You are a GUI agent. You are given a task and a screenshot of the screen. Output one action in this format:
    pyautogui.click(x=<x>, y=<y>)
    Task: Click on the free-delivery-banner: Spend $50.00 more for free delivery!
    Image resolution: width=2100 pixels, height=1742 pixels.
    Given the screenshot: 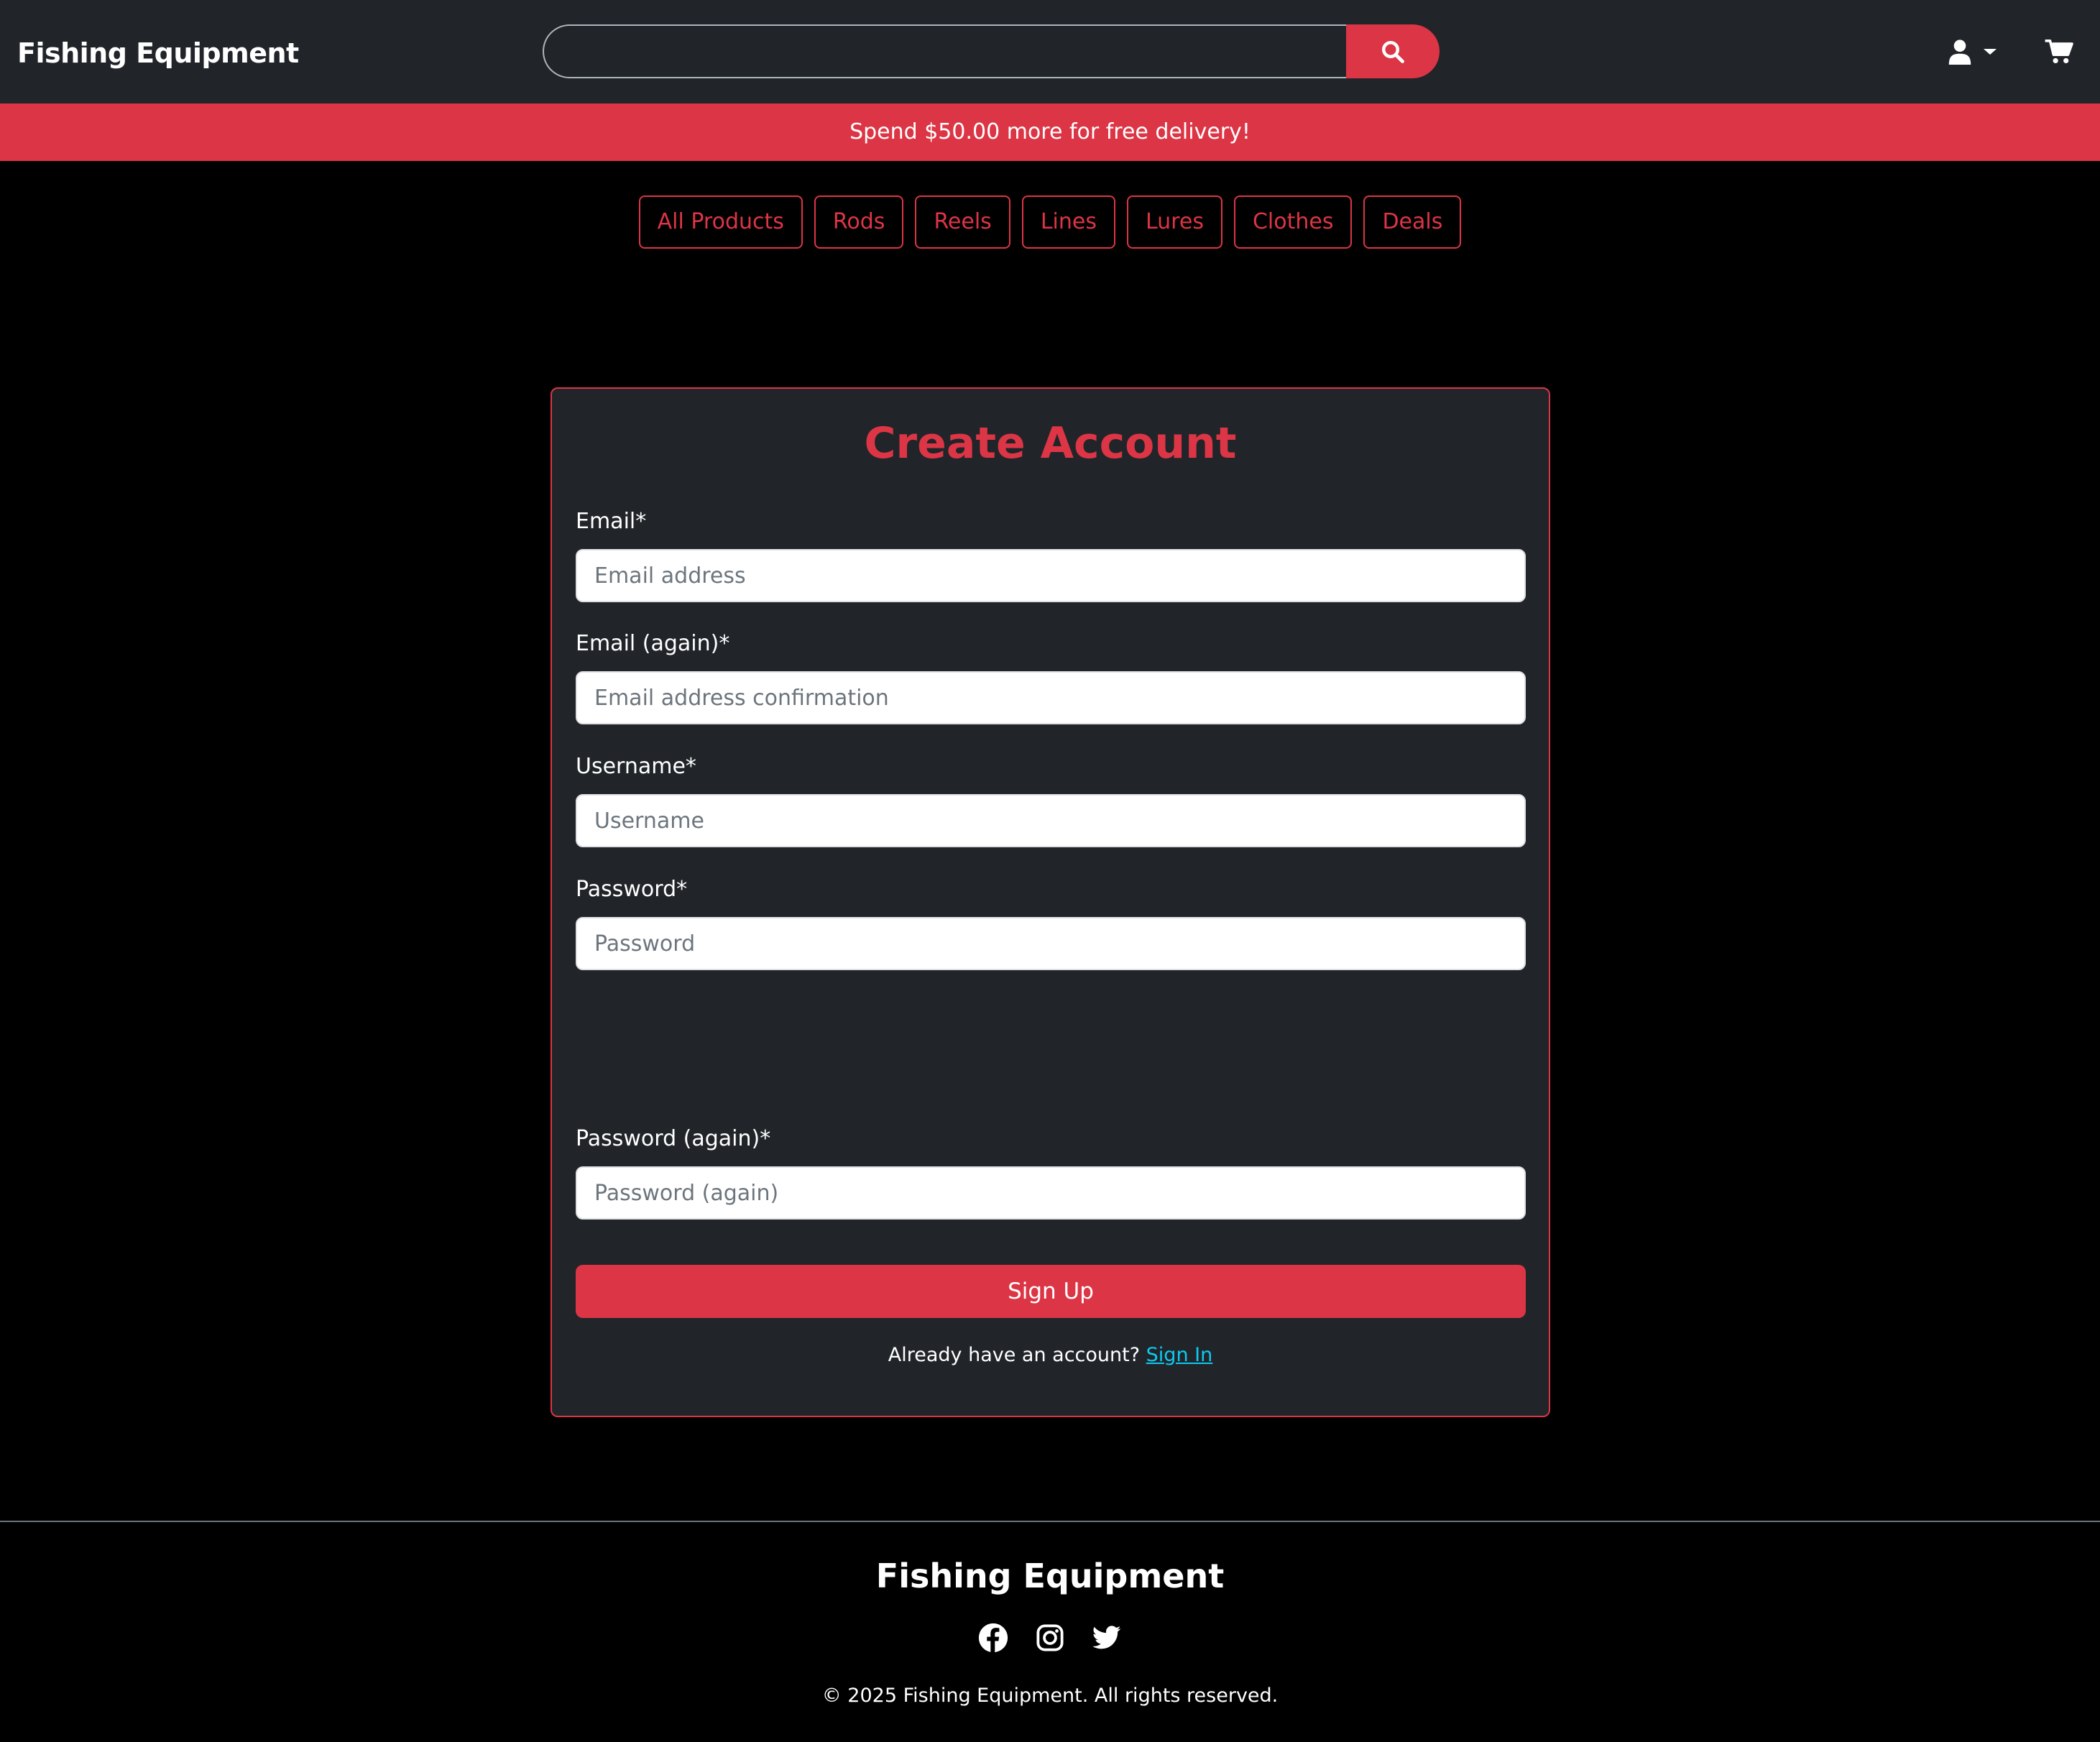 What is the action you would take?
    pyautogui.click(x=1050, y=132)
    